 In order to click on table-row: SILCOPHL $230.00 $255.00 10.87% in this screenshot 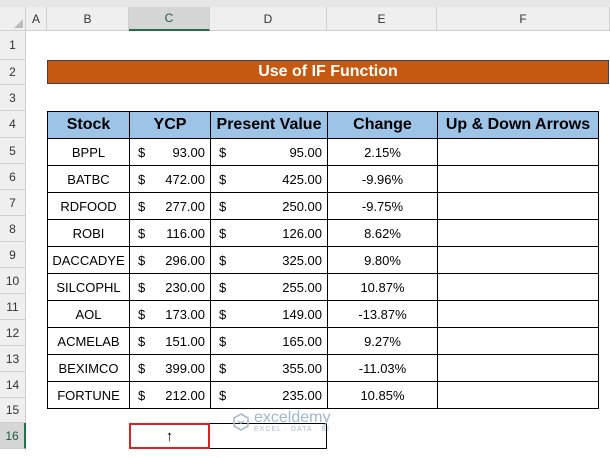, I will do `click(323, 287)`.